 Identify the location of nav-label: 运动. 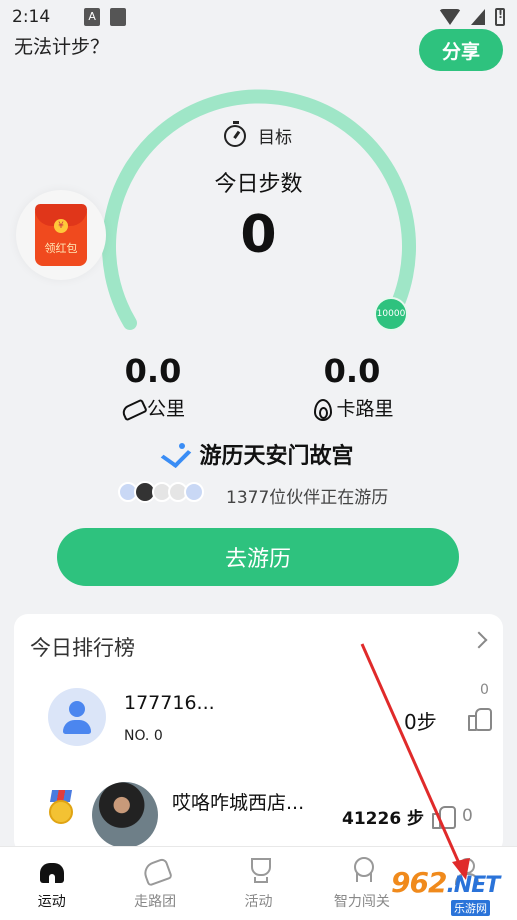
(51, 902).